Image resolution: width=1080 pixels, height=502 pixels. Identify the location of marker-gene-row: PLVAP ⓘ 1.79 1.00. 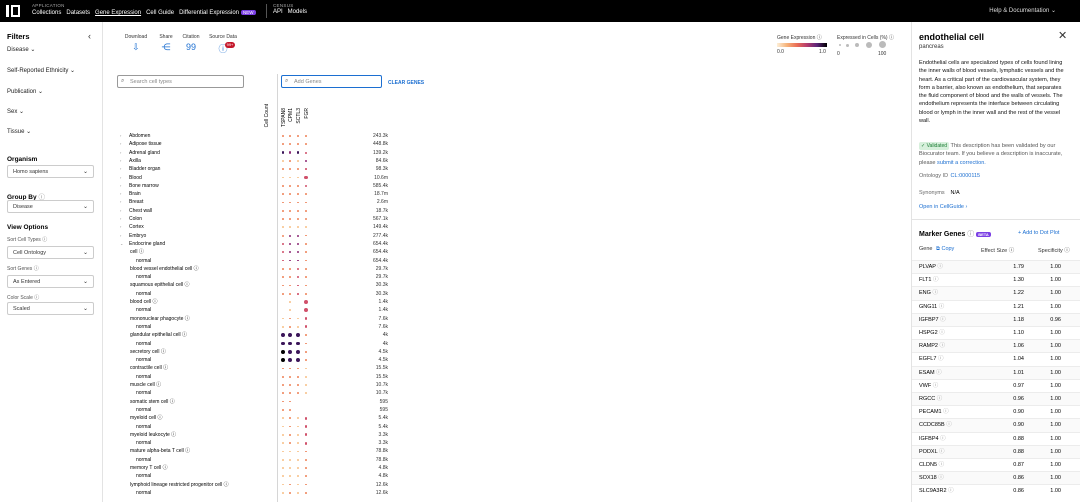
(996, 267).